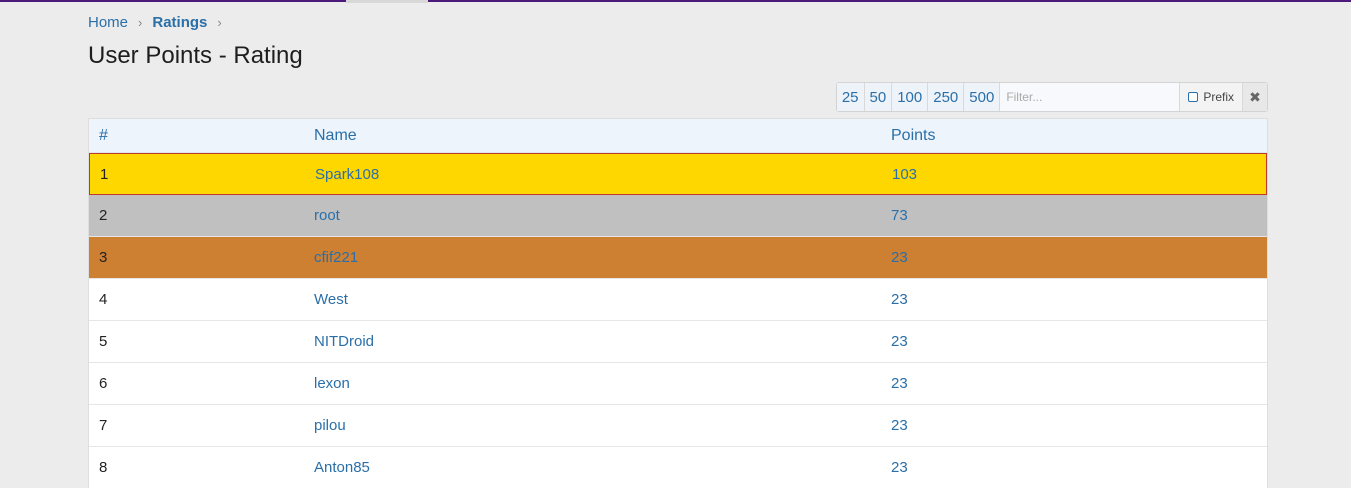  Describe the element at coordinates (1079, 136) in the screenshot. I see `header-points: Points` at that location.